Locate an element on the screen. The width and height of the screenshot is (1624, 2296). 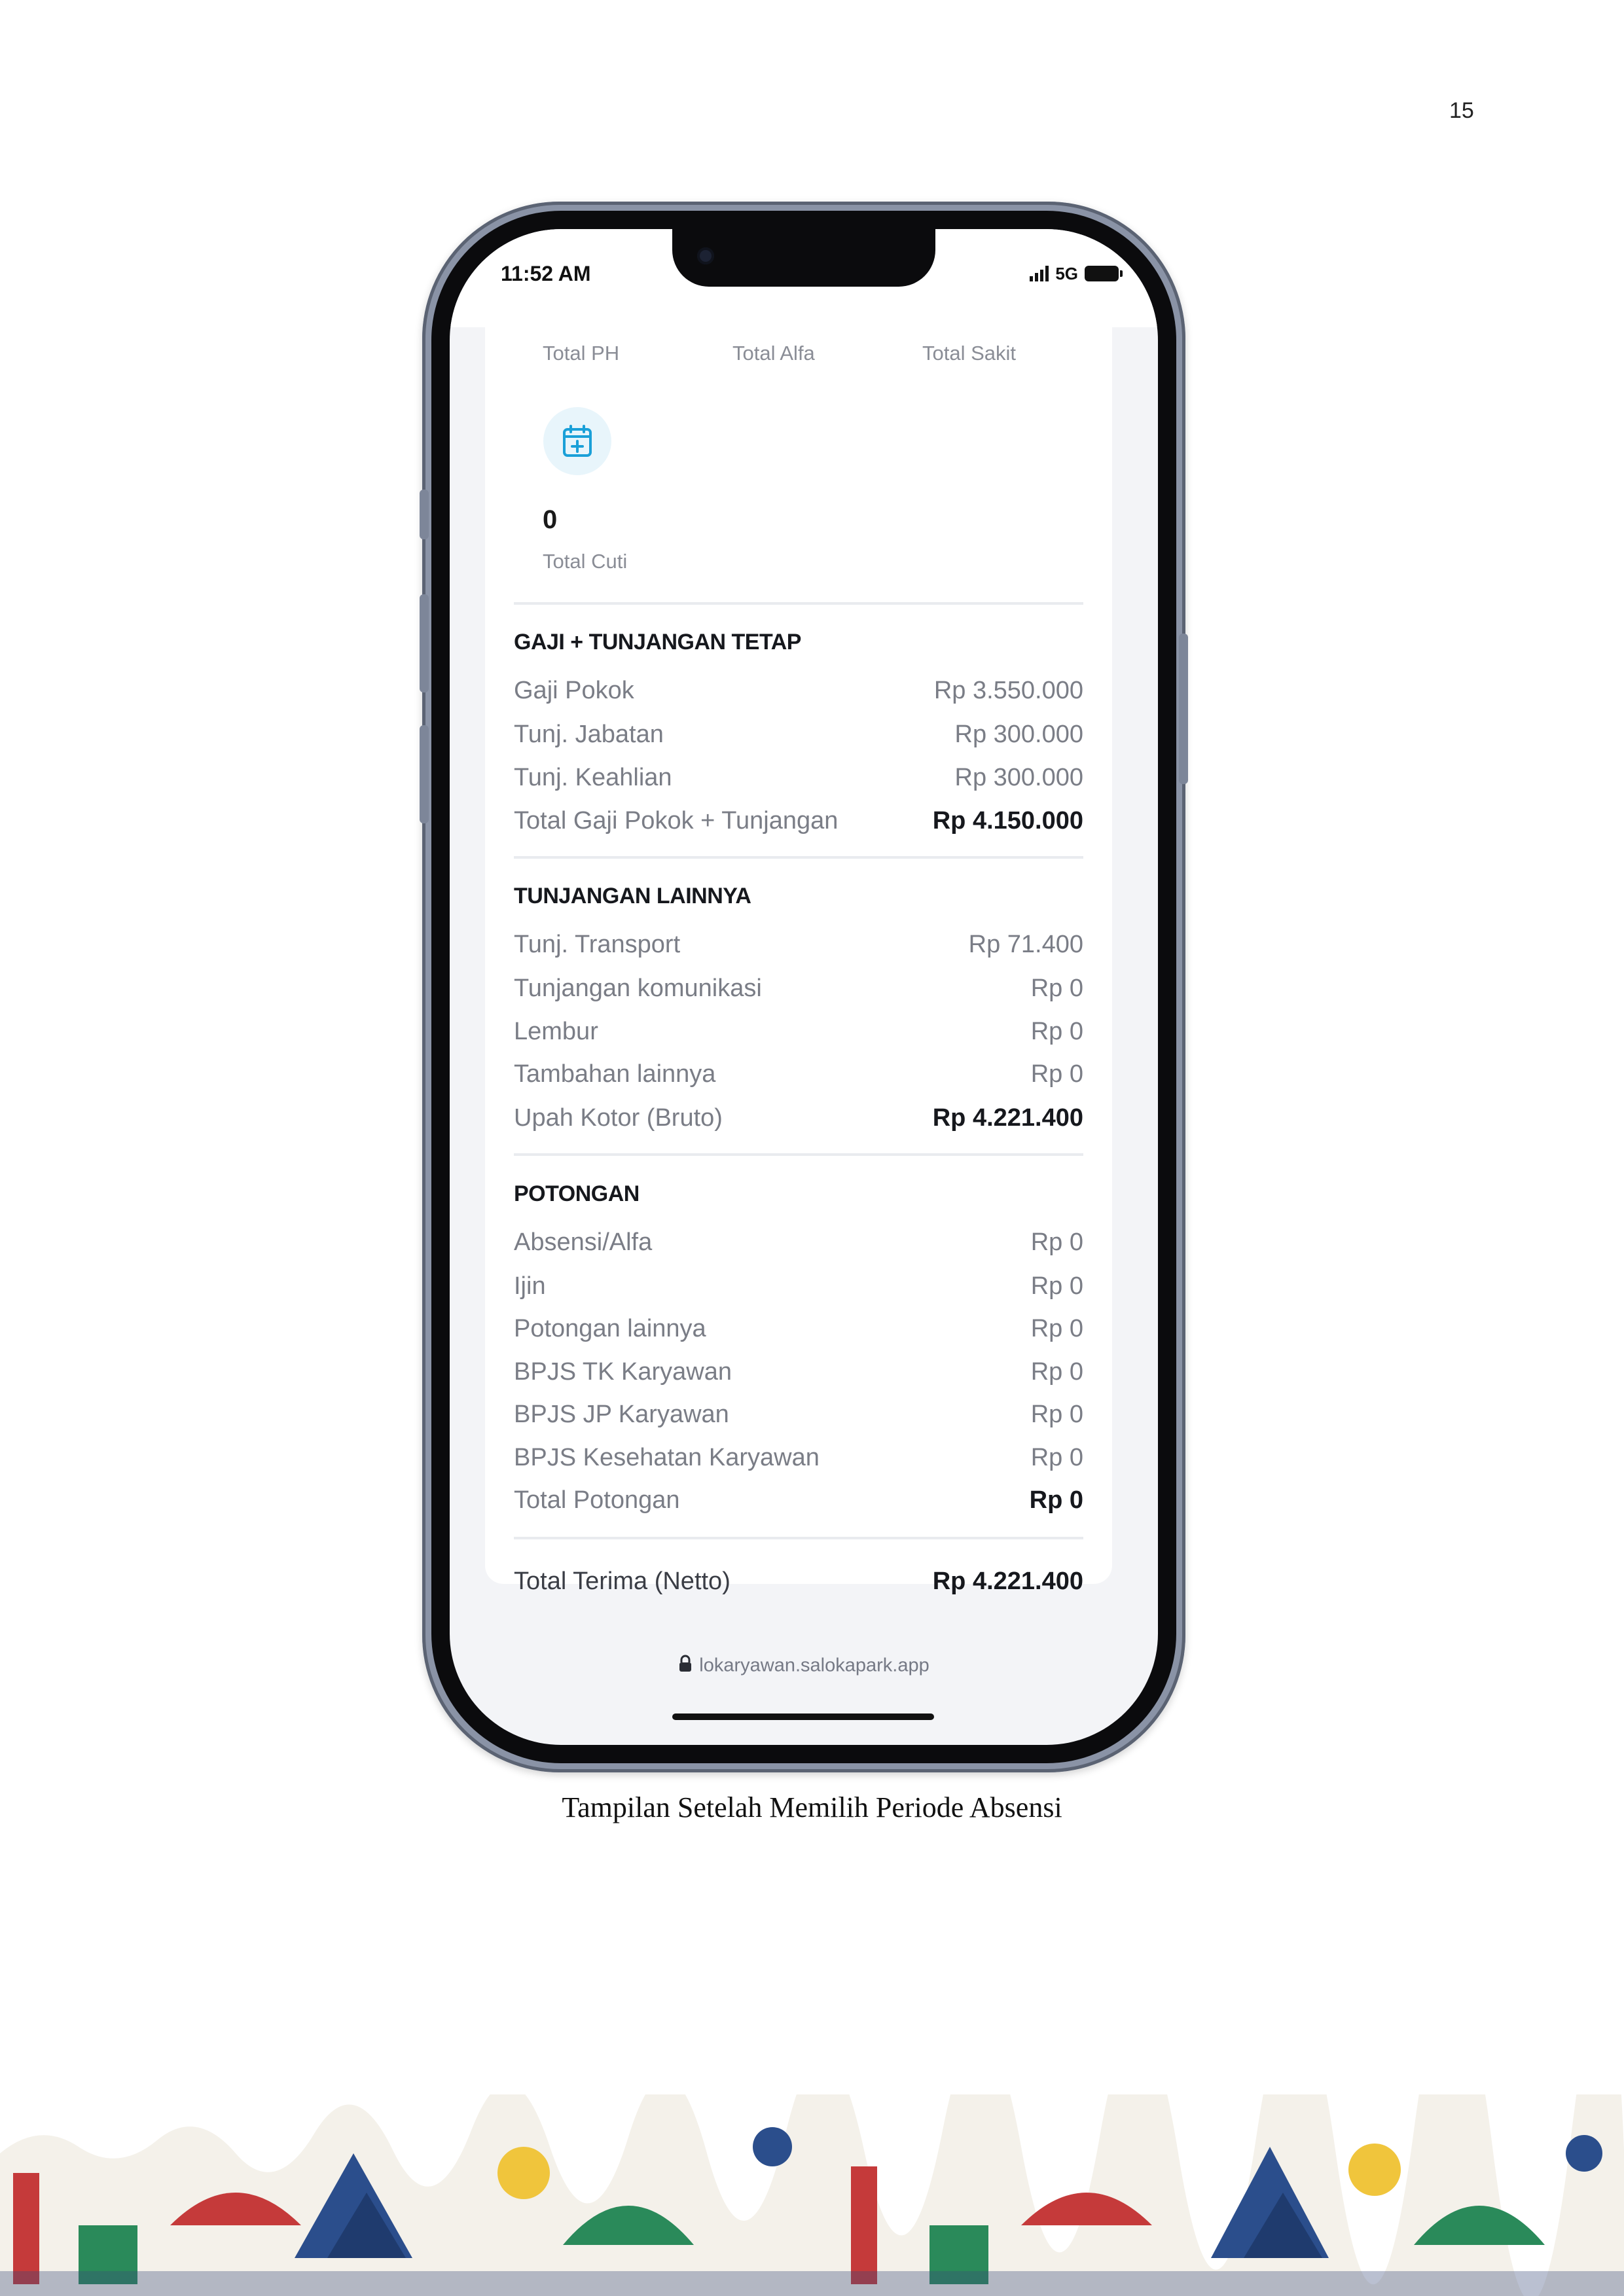
row-label: Gaji Pokok is located at coordinates (574, 690).